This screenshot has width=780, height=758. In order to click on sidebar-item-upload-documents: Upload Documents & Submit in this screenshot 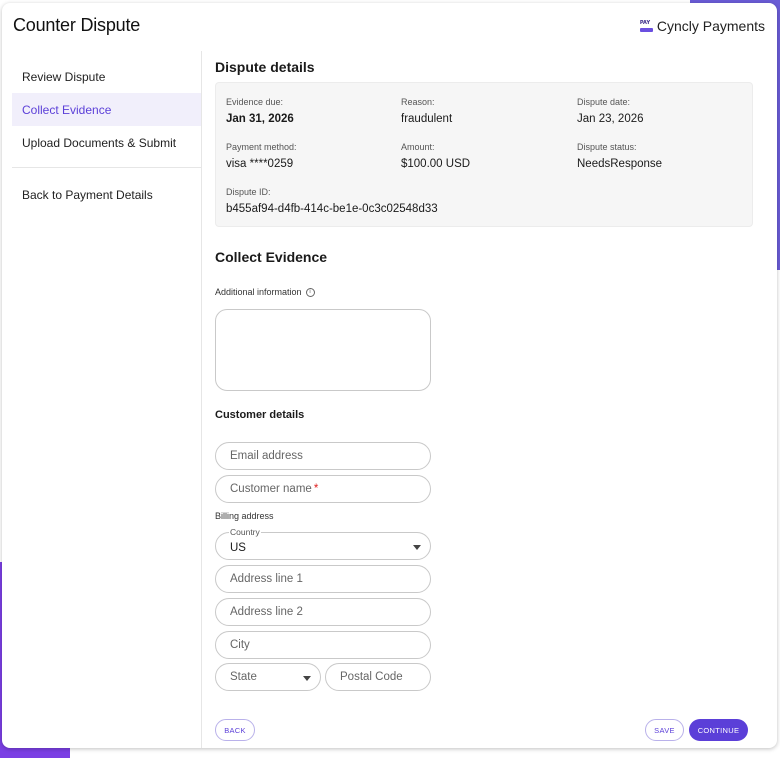, I will do `click(106, 142)`.